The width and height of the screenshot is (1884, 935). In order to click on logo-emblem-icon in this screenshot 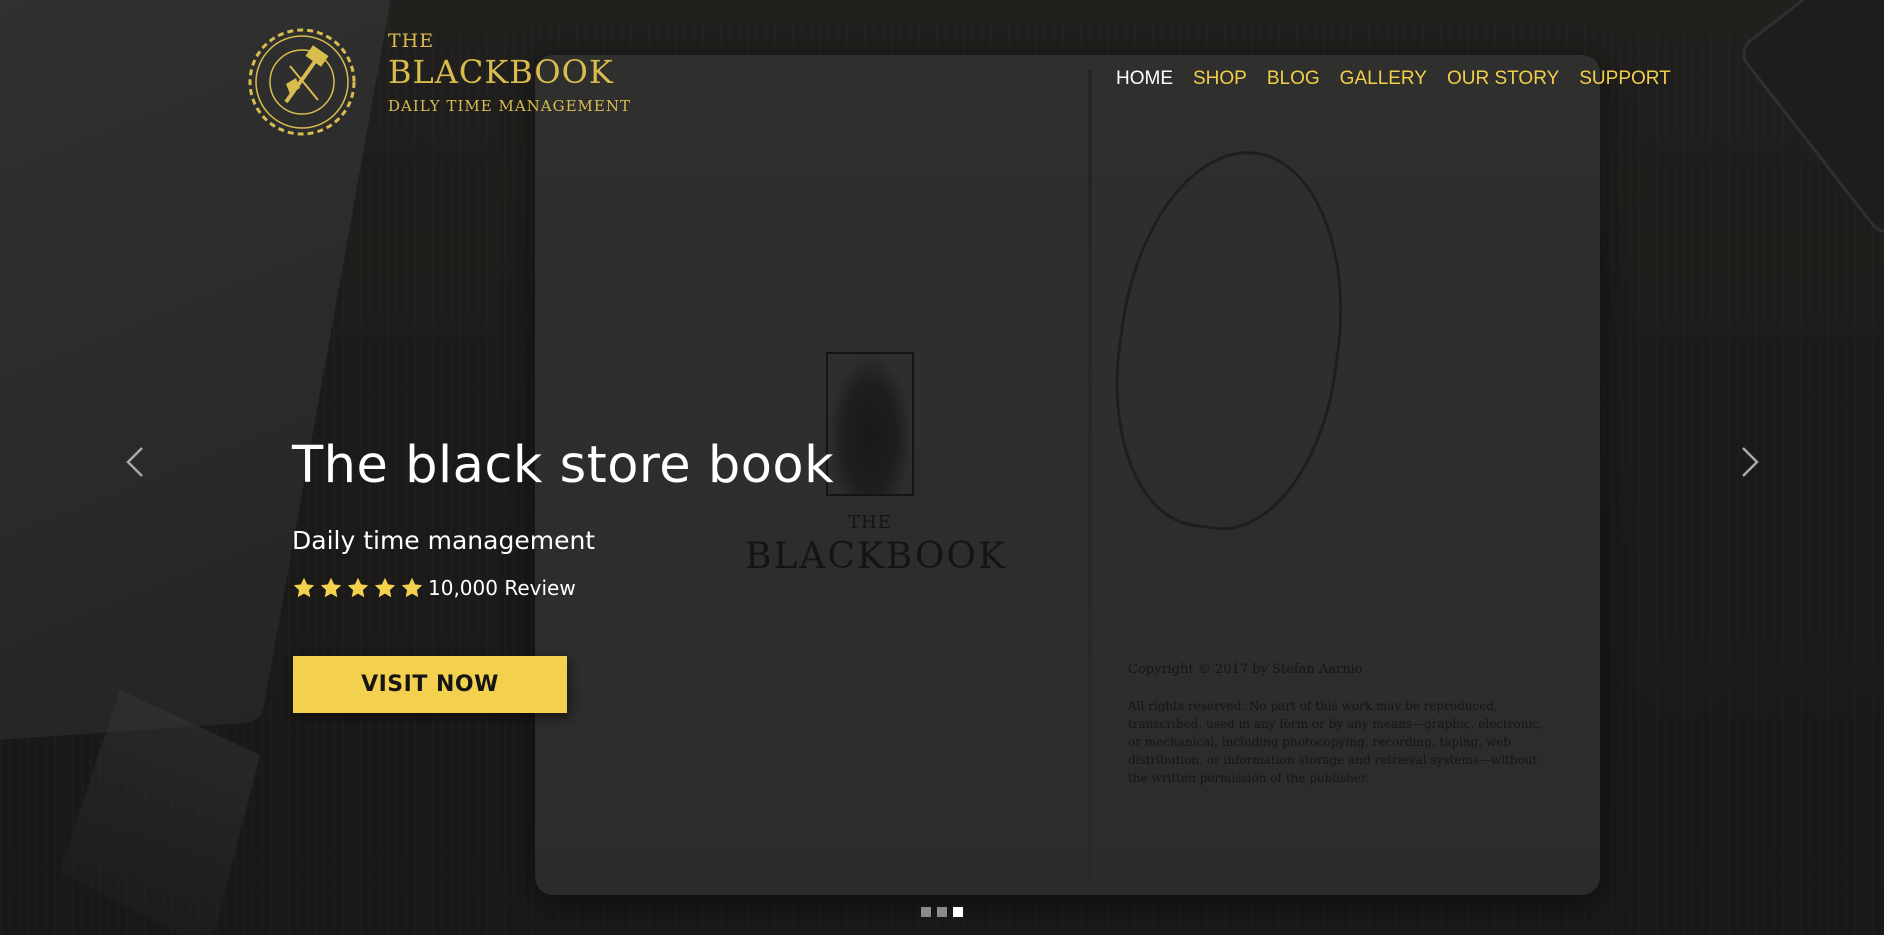, I will do `click(302, 82)`.